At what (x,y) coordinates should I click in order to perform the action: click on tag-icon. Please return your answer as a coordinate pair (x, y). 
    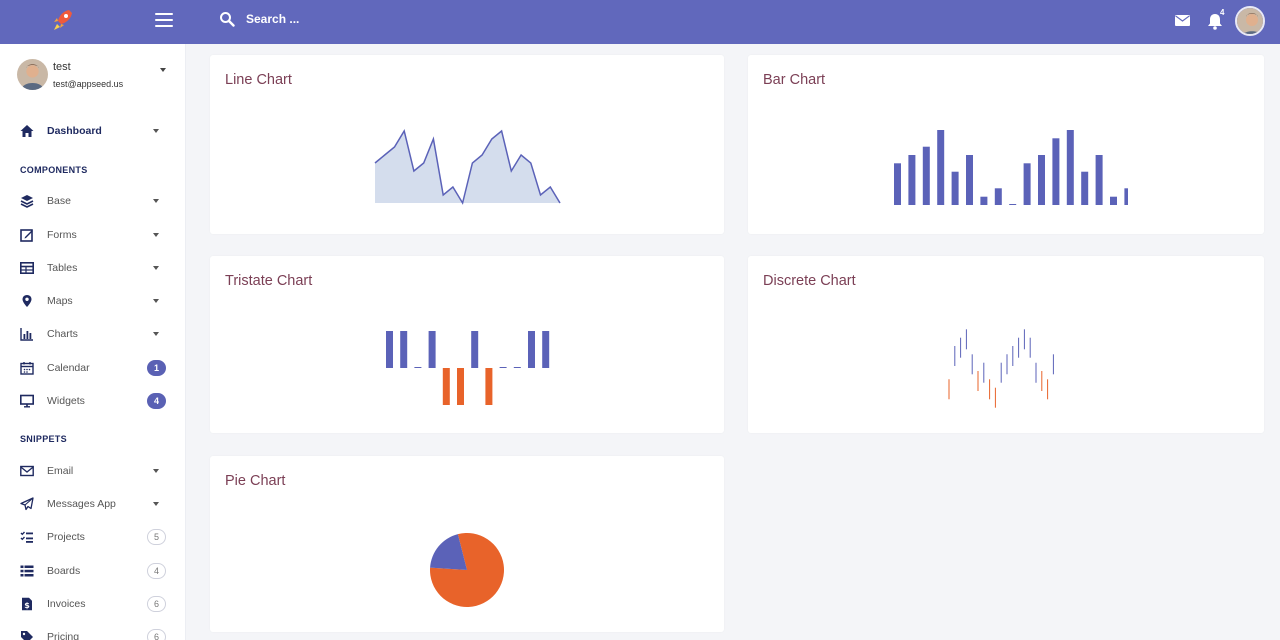
    Looking at the image, I should click on (27, 635).